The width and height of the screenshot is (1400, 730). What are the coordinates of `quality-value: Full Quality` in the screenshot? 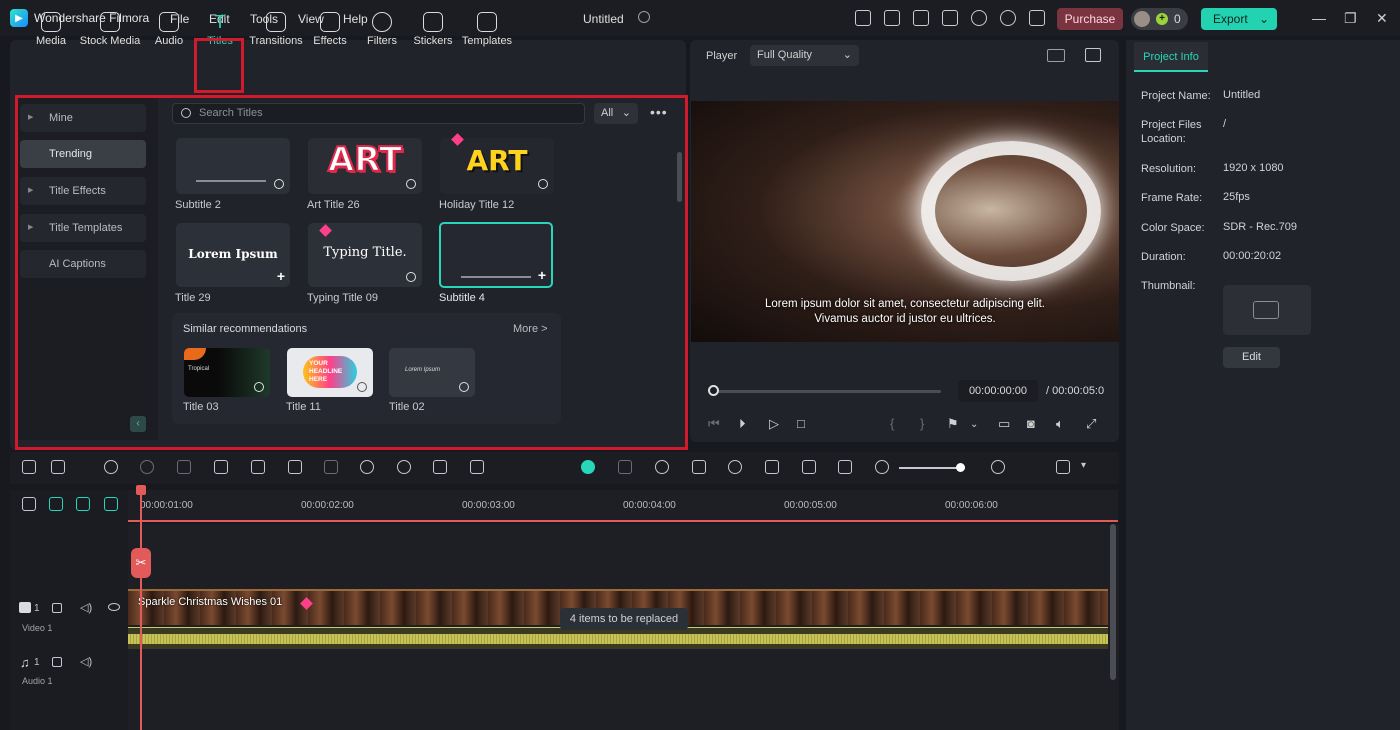 It's located at (785, 55).